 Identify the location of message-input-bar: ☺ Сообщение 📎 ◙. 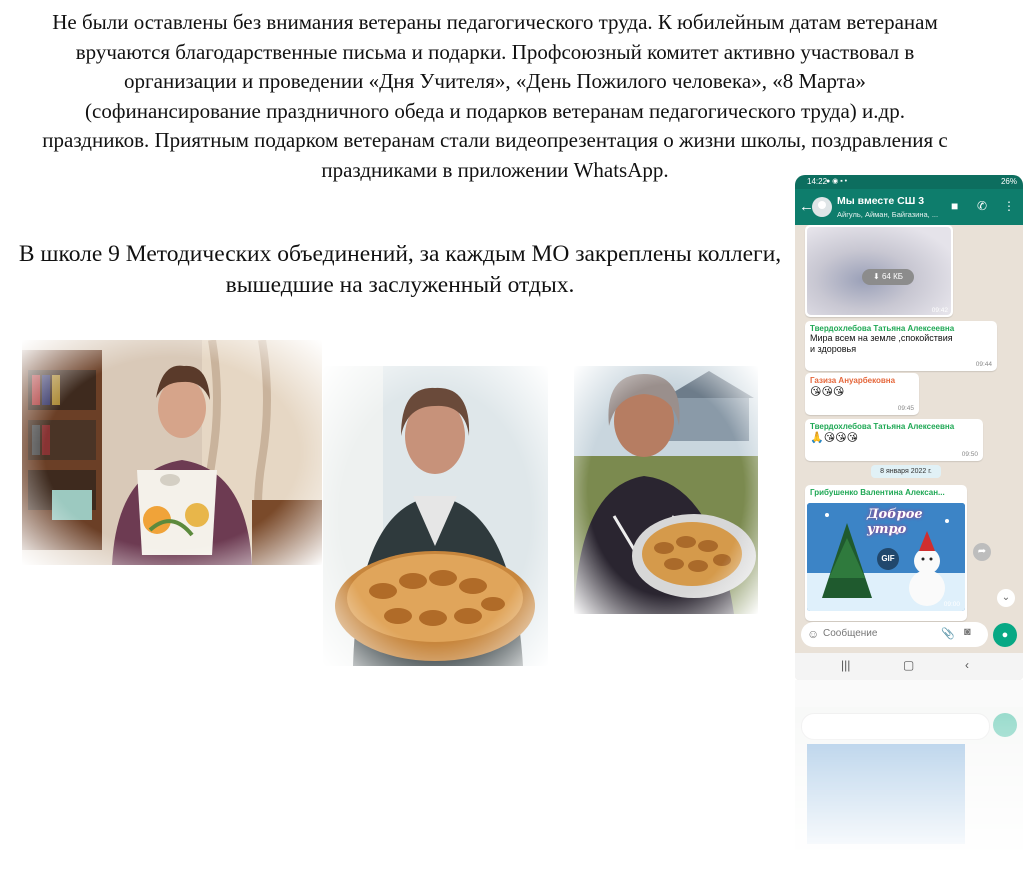
(894, 634).